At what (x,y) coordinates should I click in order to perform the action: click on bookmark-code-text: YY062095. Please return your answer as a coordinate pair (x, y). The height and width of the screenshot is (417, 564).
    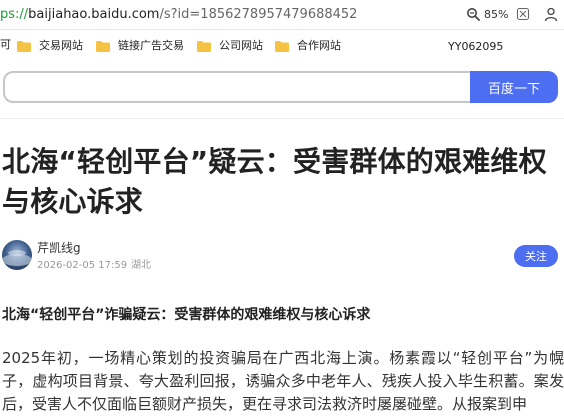
    Looking at the image, I should click on (476, 46).